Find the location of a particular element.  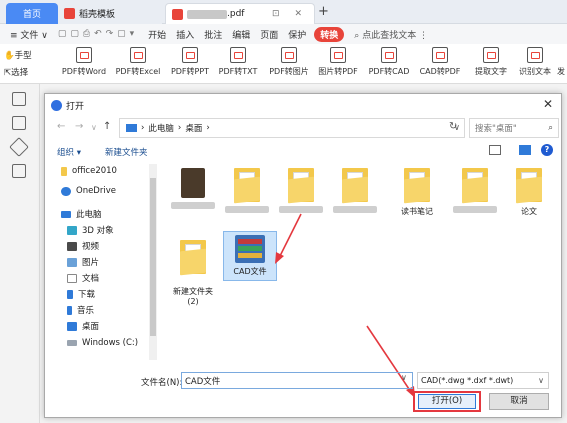

select-tool: ⇱选择 is located at coordinates (16, 72).